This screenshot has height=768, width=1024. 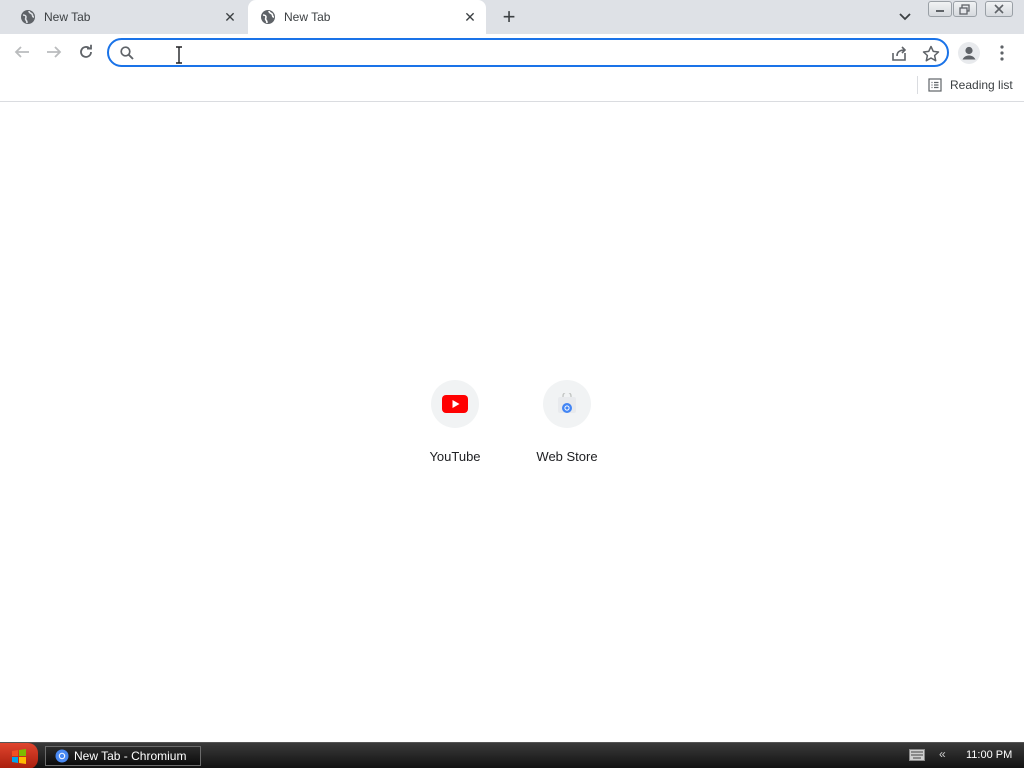 What do you see at coordinates (942, 754) in the screenshot?
I see `tray-expand-chevron: «` at bounding box center [942, 754].